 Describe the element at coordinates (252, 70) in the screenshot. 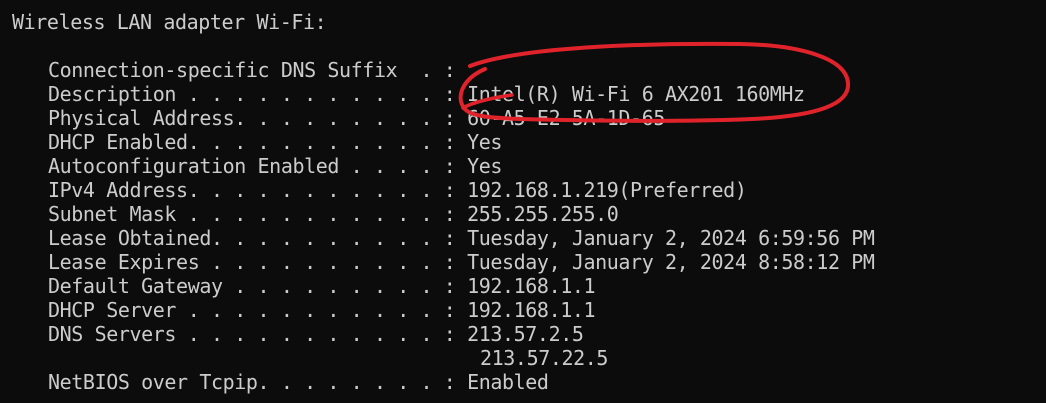

I see `field-label: Connection-specific DNS Suffix . :` at that location.